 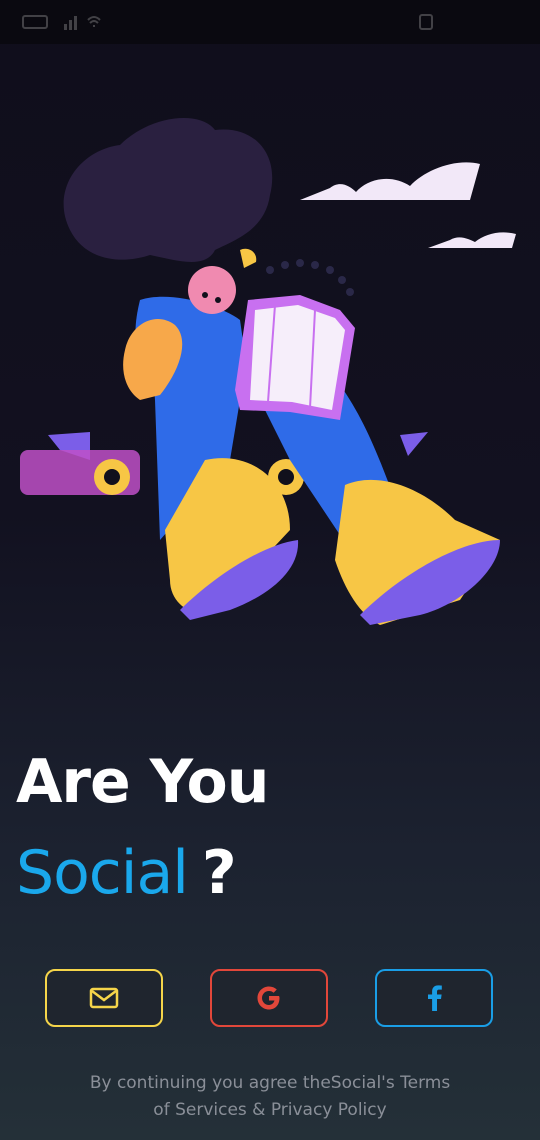 I want to click on headline-line1: Are You, so click(x=142, y=782).